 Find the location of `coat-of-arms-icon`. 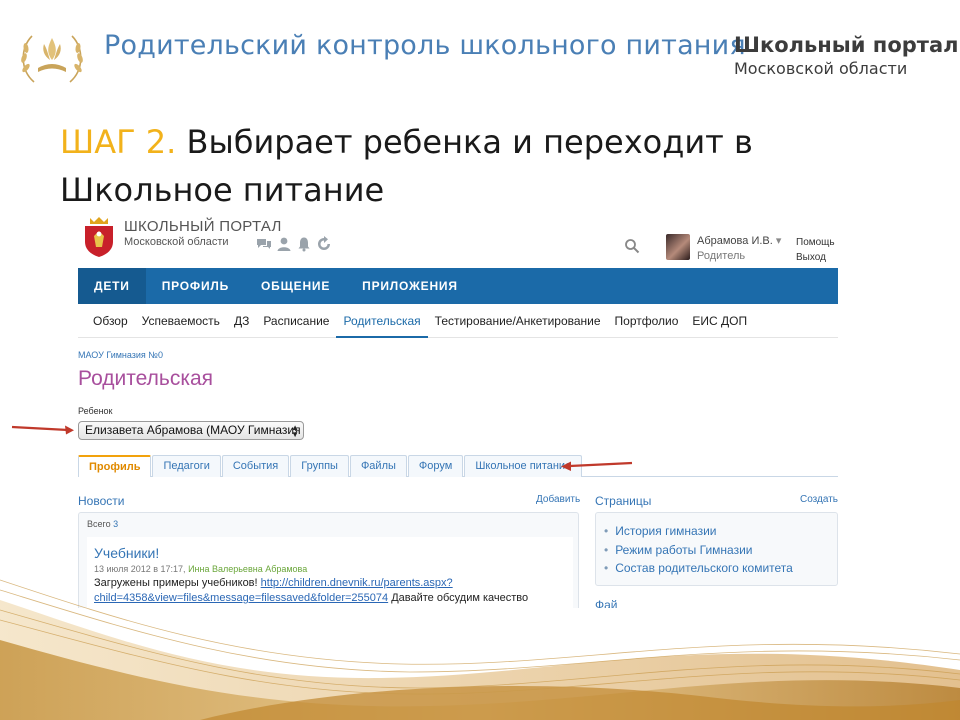

coat-of-arms-icon is located at coordinates (99, 237).